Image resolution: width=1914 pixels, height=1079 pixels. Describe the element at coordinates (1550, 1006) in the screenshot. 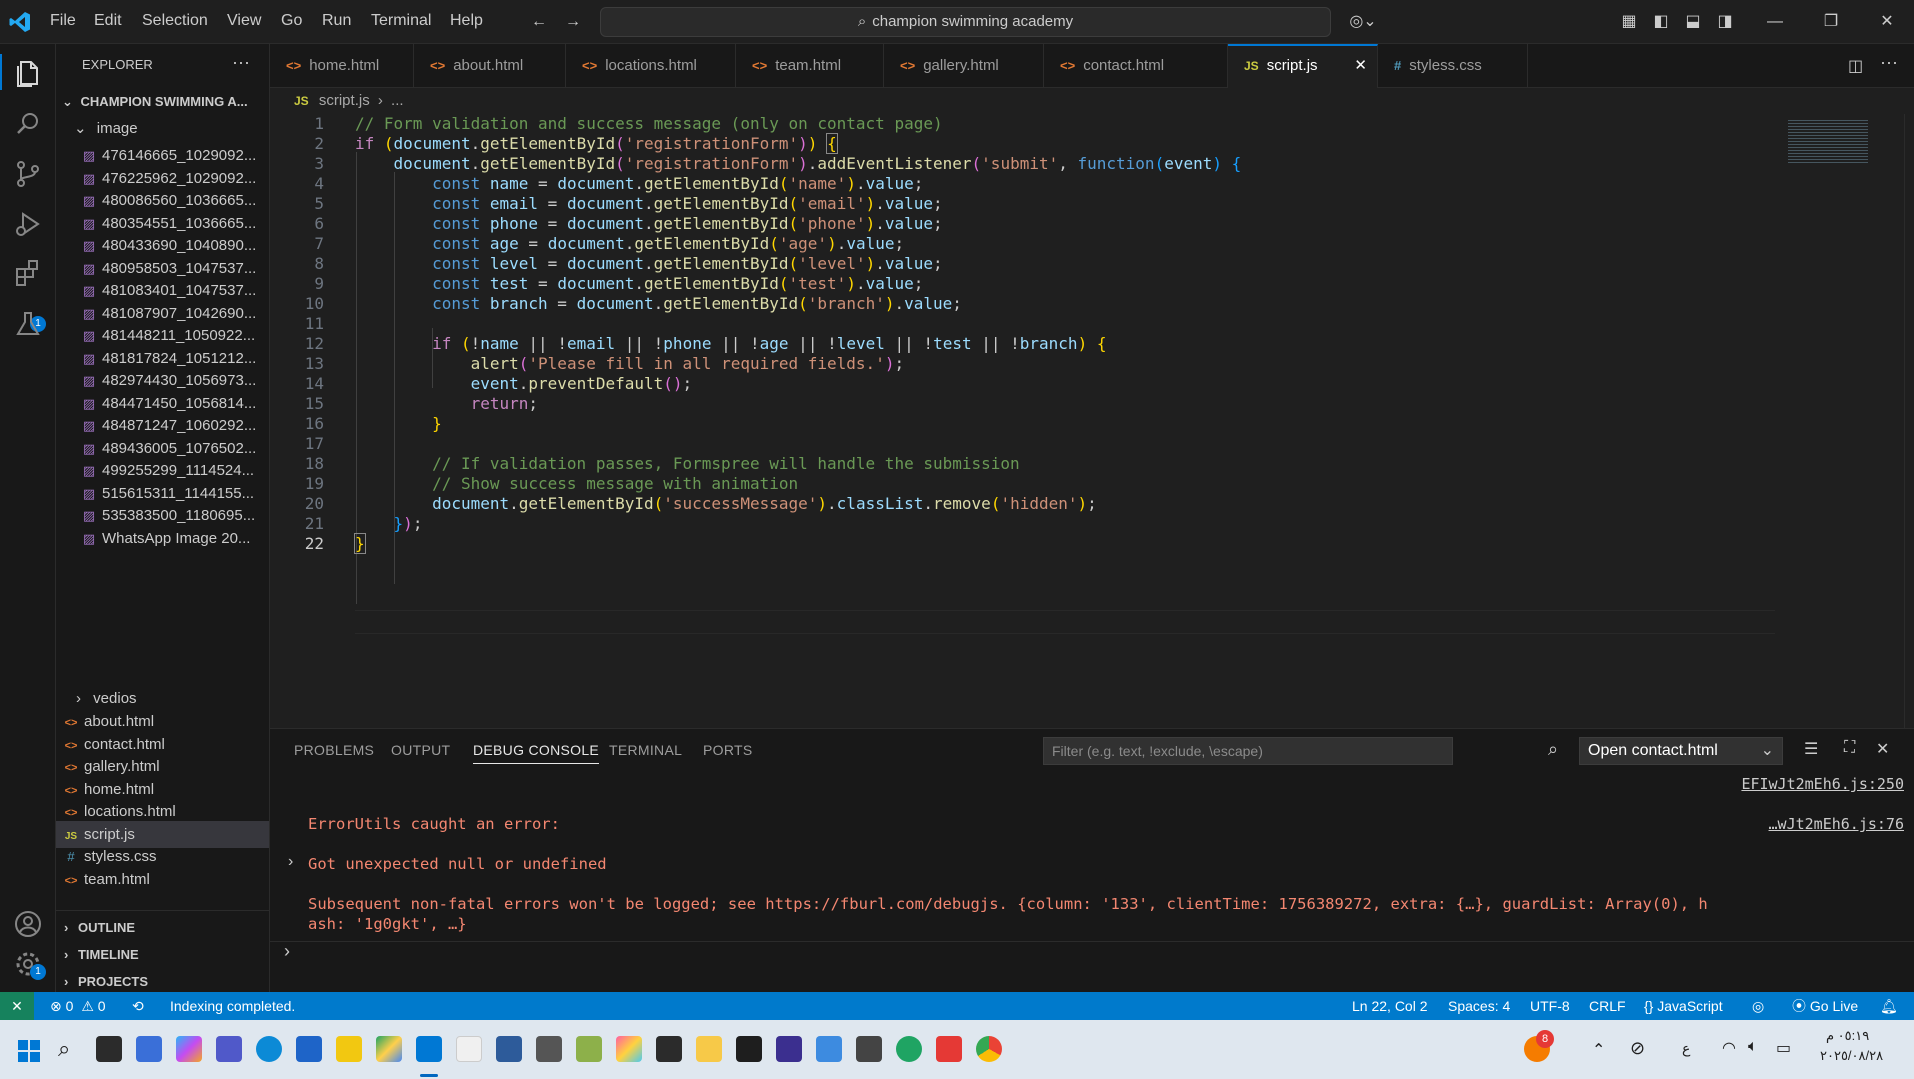

I see `encoding: UTF-8` at that location.